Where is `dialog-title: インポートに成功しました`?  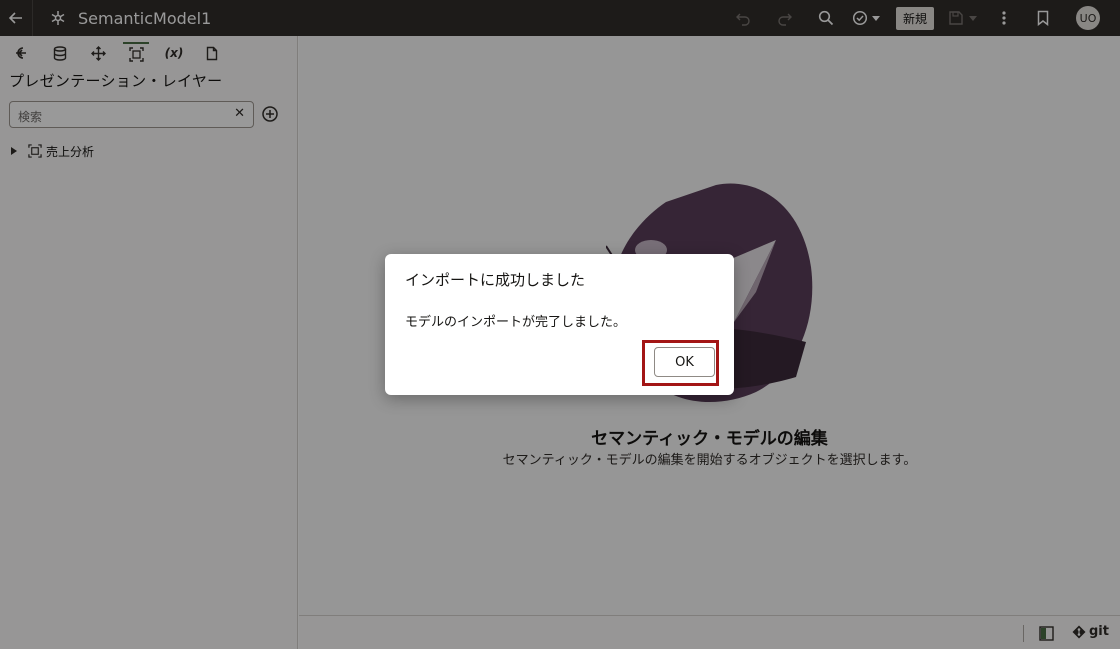 dialog-title: インポートに成功しました is located at coordinates (495, 280).